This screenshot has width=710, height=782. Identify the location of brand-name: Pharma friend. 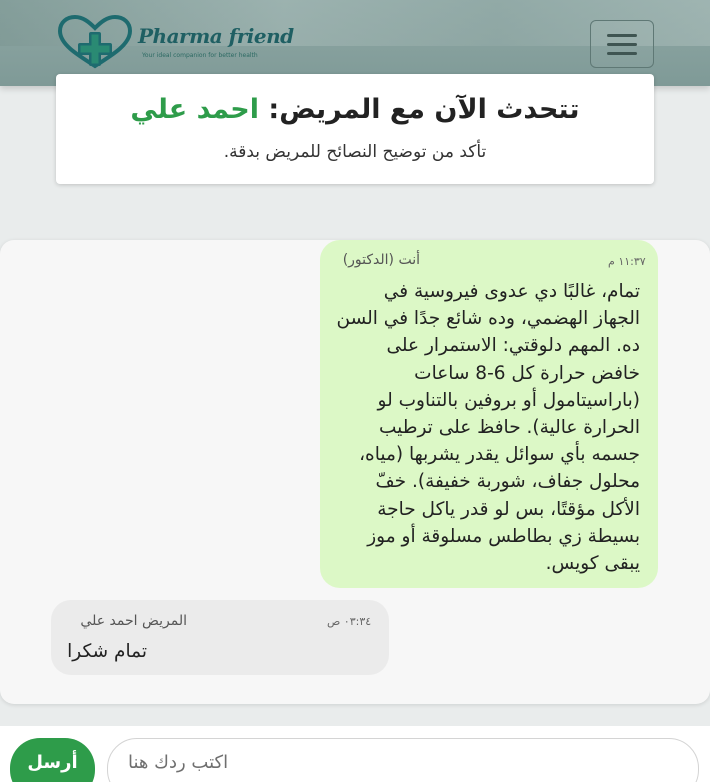
(216, 36).